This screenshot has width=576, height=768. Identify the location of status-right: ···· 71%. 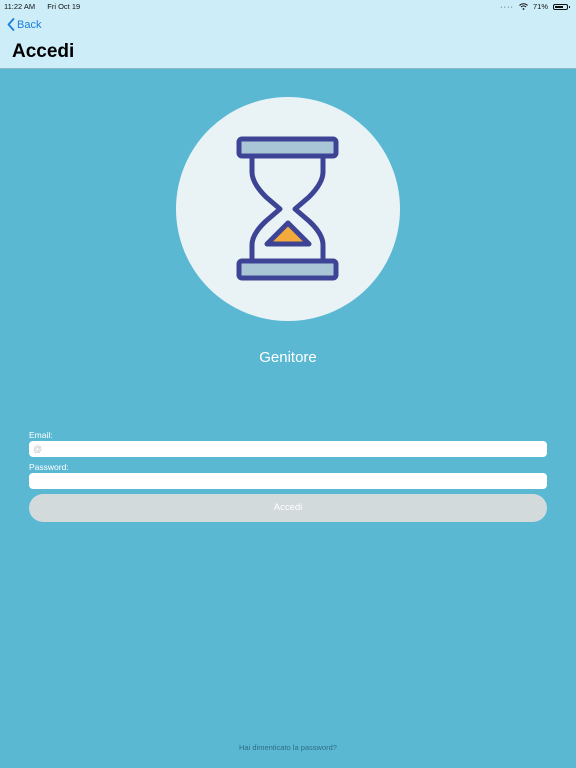
(534, 6).